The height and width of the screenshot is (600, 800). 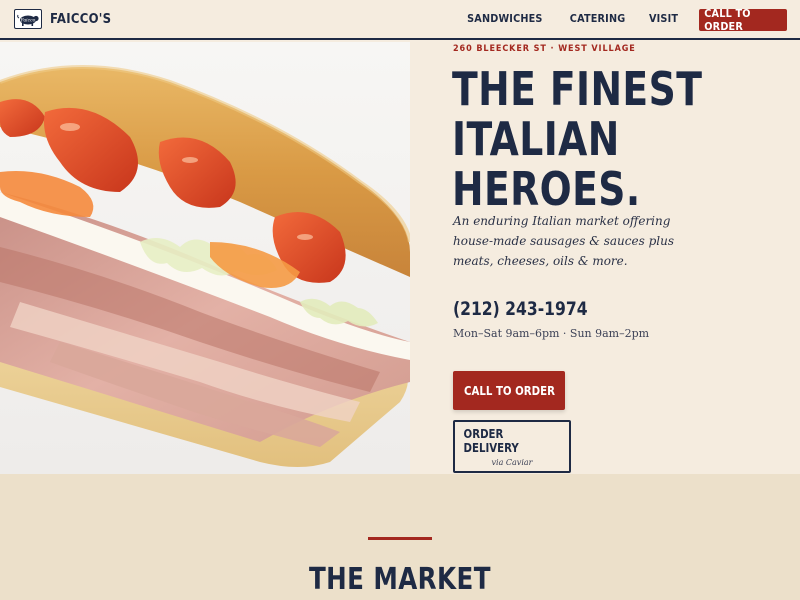 What do you see at coordinates (520, 309) in the screenshot?
I see `phone-number-link: (212) 243-1974` at bounding box center [520, 309].